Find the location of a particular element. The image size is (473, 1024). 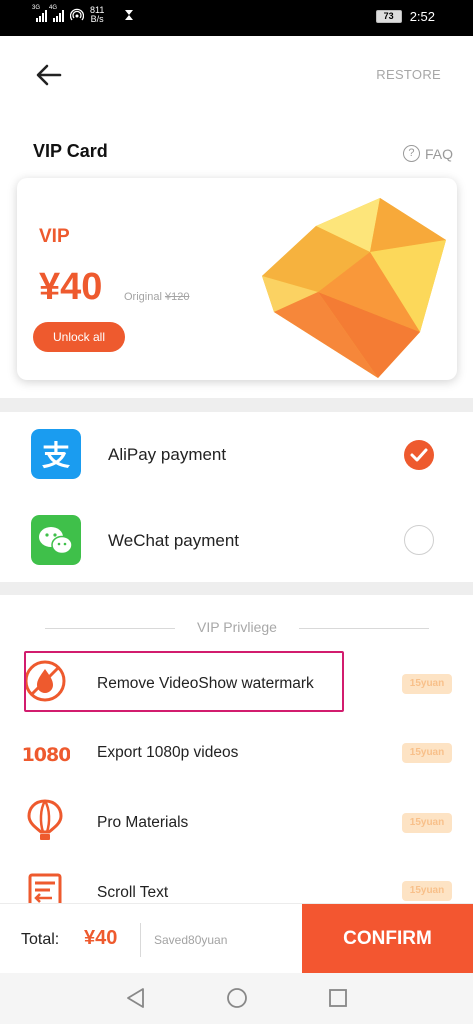

privilege-item-1080p: 1080 Export 1080p videos 15yuan is located at coordinates (236, 753).